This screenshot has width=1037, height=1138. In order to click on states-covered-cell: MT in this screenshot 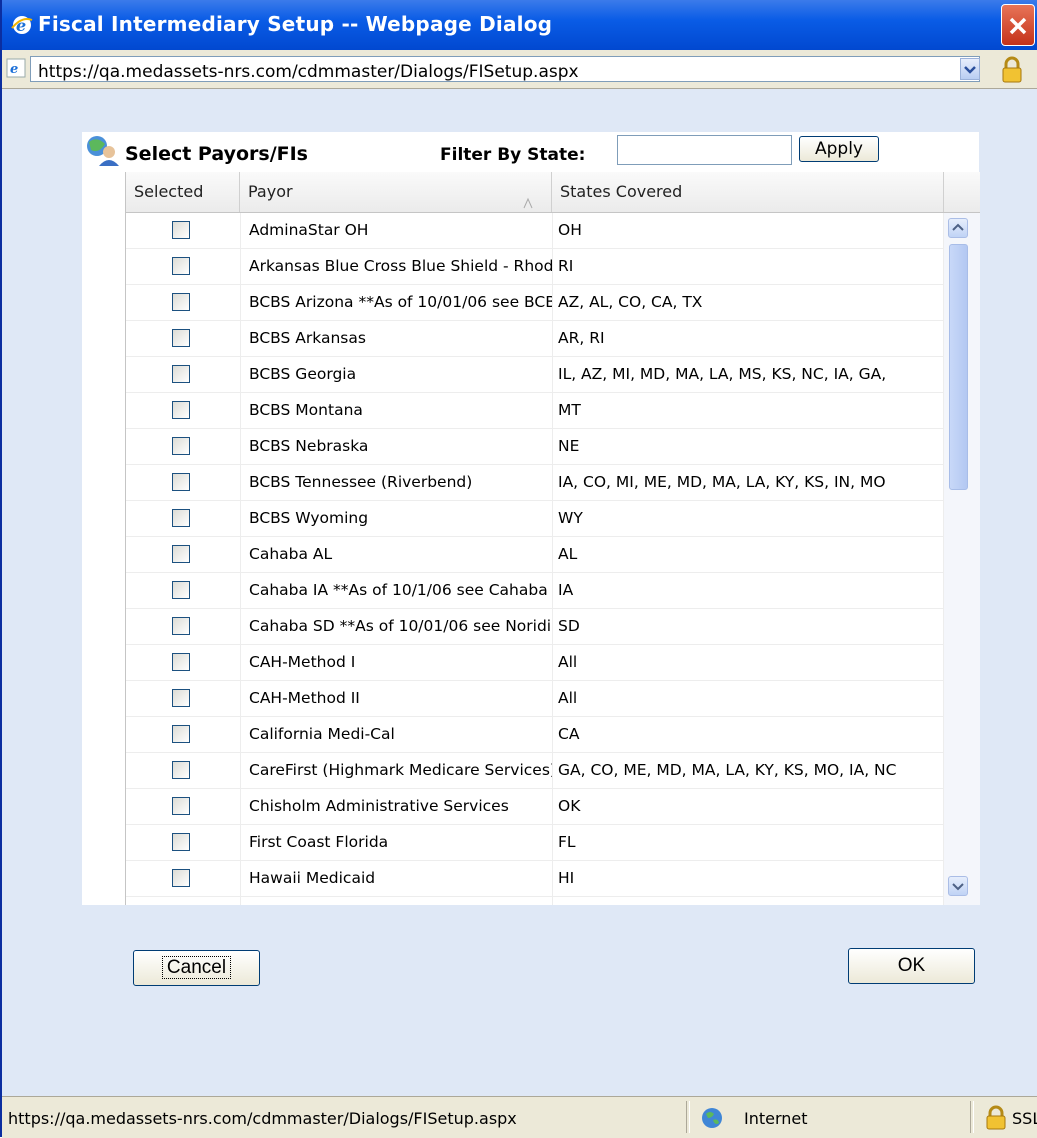, I will do `click(748, 410)`.